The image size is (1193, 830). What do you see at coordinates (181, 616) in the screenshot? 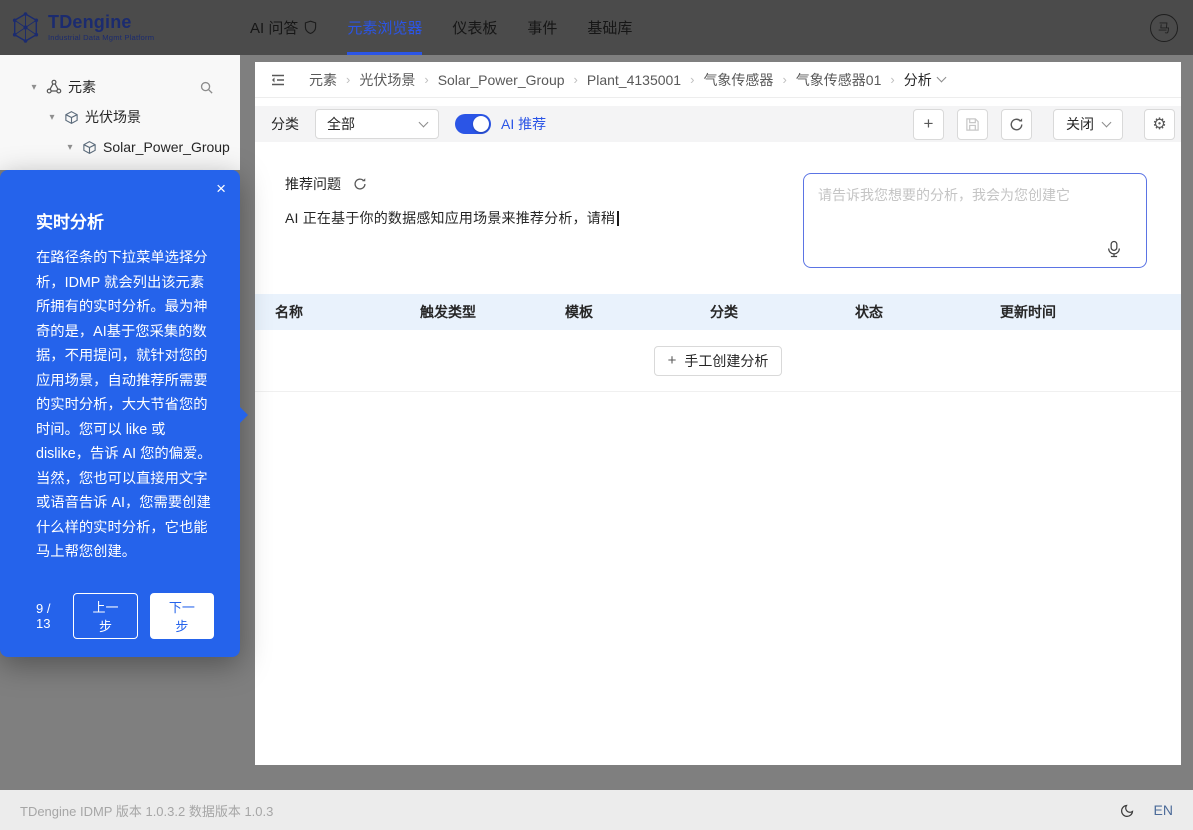
I see `tour-next-button: 下一步` at bounding box center [181, 616].